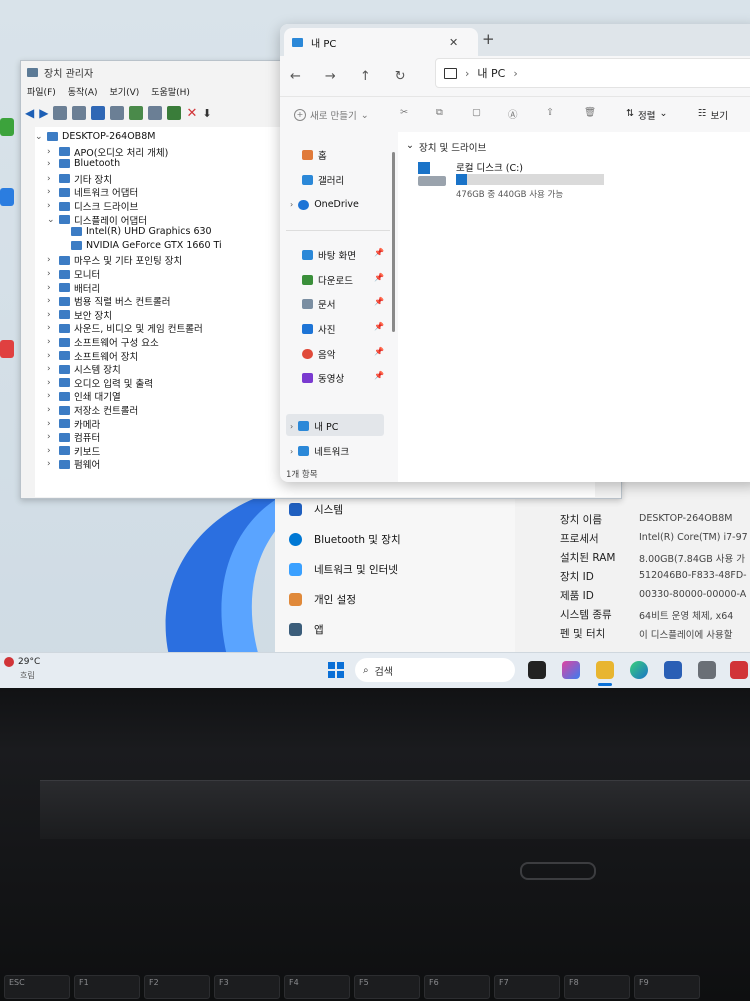 The width and height of the screenshot is (750, 1001). What do you see at coordinates (60, 113) in the screenshot?
I see `properties-icon` at bounding box center [60, 113].